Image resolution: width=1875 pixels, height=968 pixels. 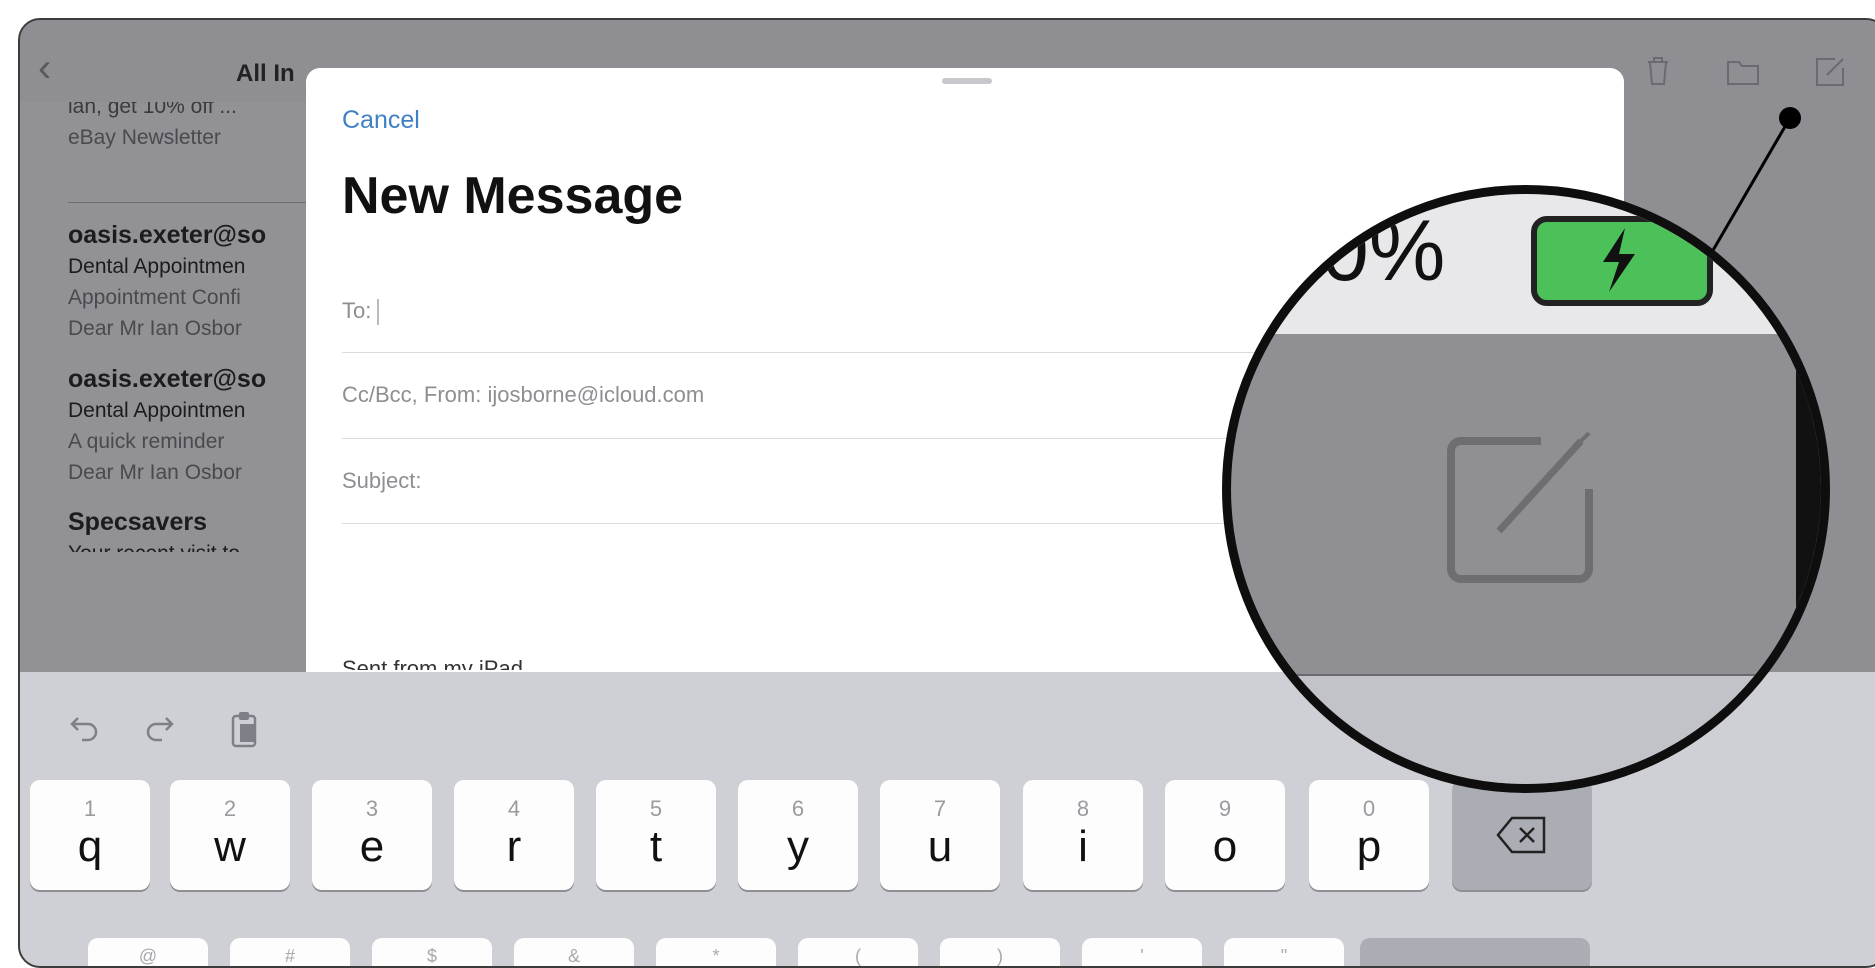 What do you see at coordinates (1526, 264) in the screenshot?
I see `status-bar-zoom: 0%` at bounding box center [1526, 264].